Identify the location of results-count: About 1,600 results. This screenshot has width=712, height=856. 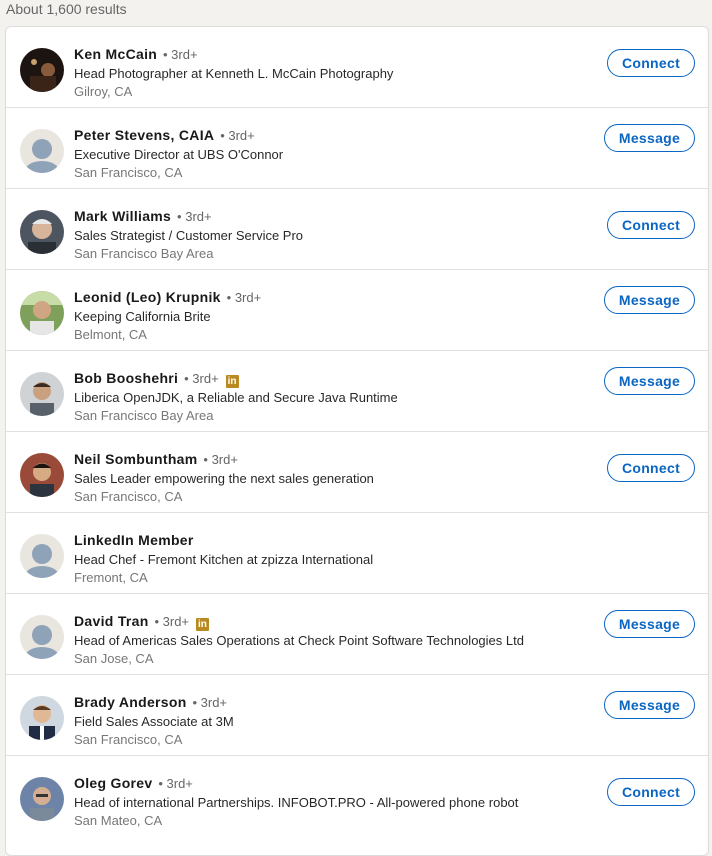
(66, 9).